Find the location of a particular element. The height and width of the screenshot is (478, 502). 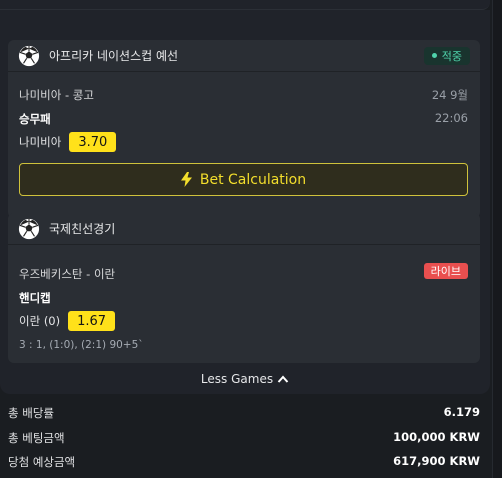

market-name: 승무패 is located at coordinates (35, 119).